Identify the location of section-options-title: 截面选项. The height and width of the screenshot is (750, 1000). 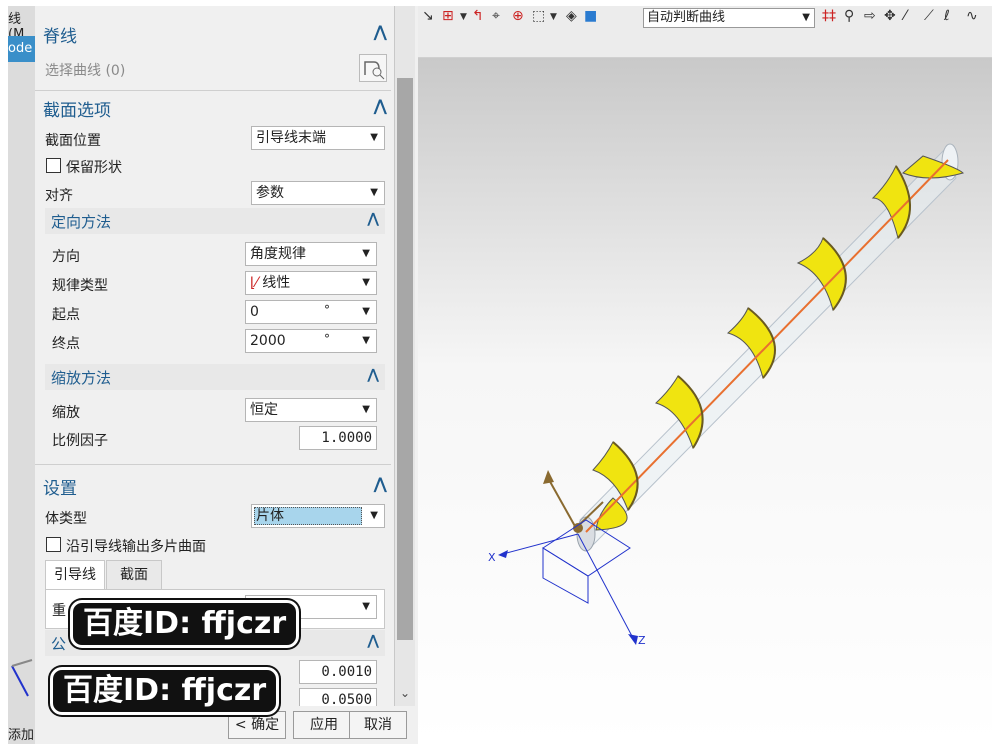
(77, 111).